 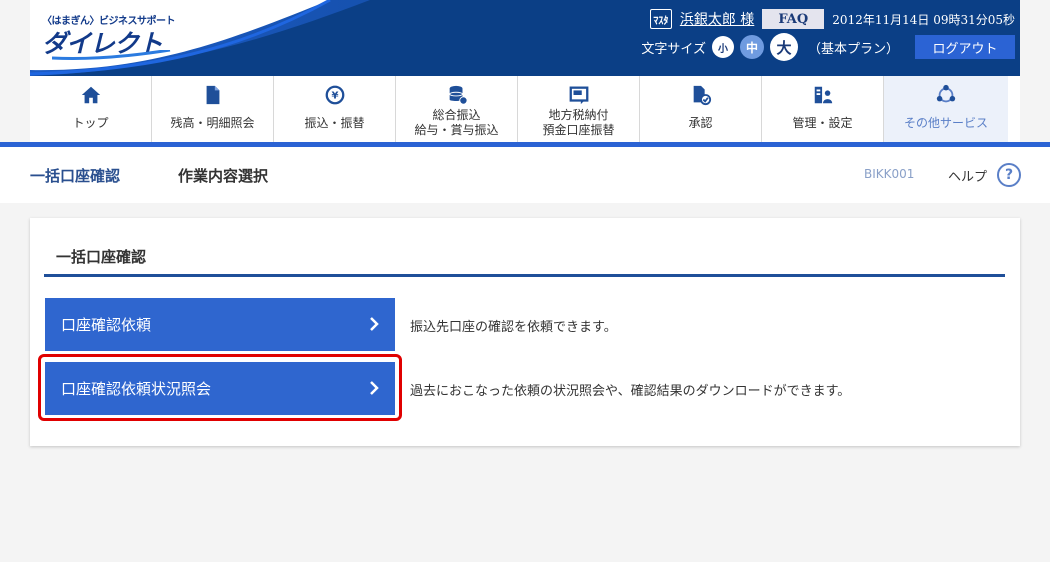 I want to click on nav-label-line1: 総合振込, so click(x=456, y=115).